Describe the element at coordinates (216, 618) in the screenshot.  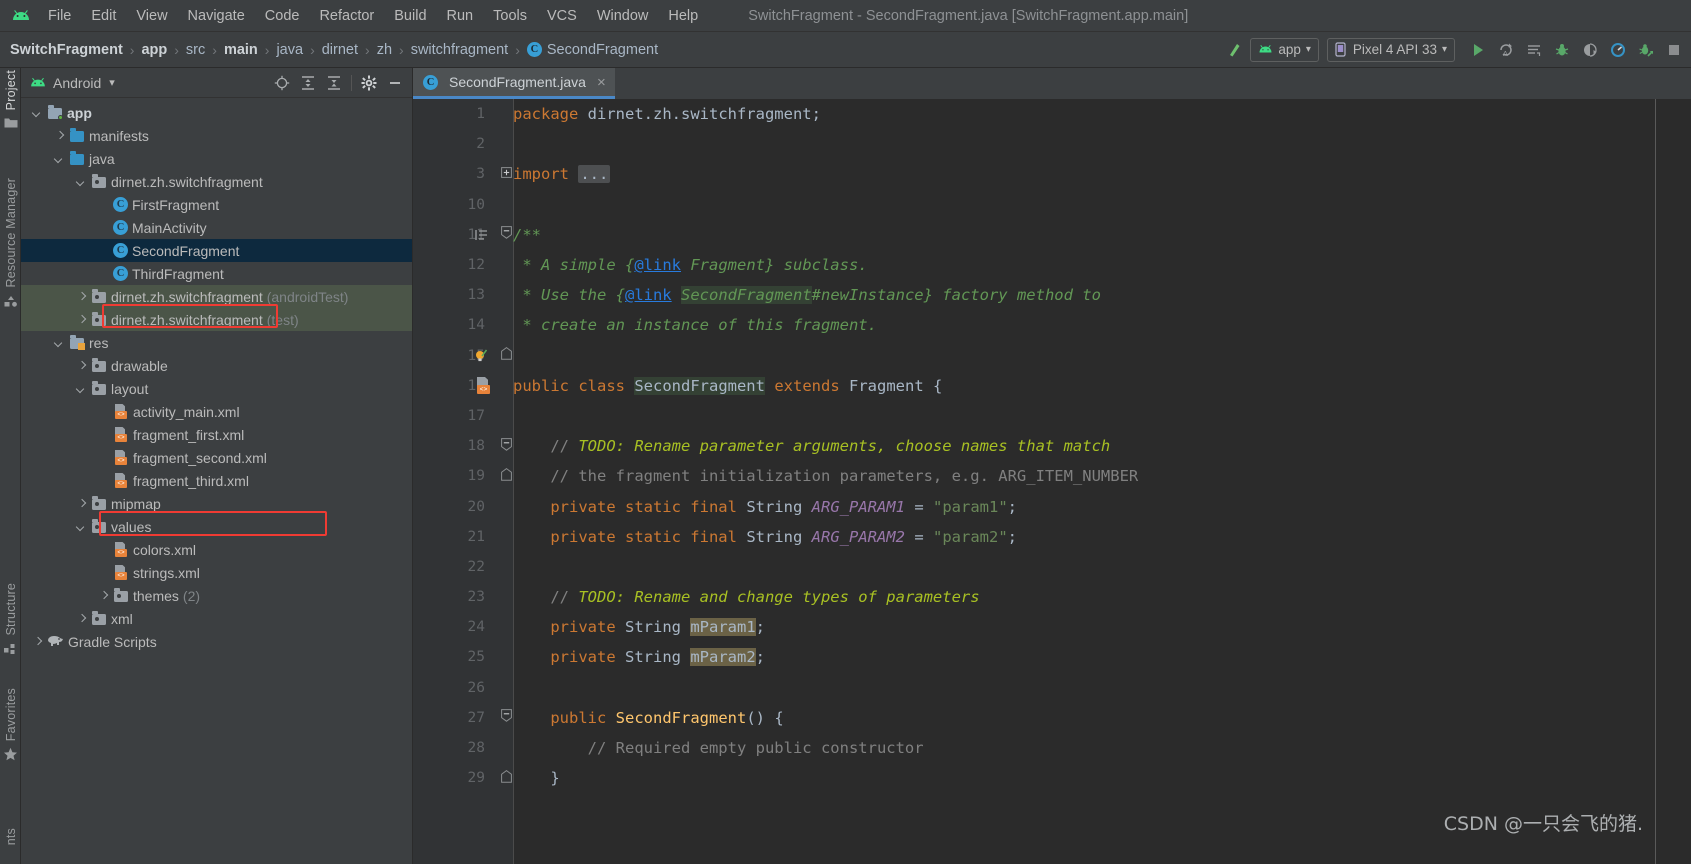
I see `tree-item-xml: xml` at that location.